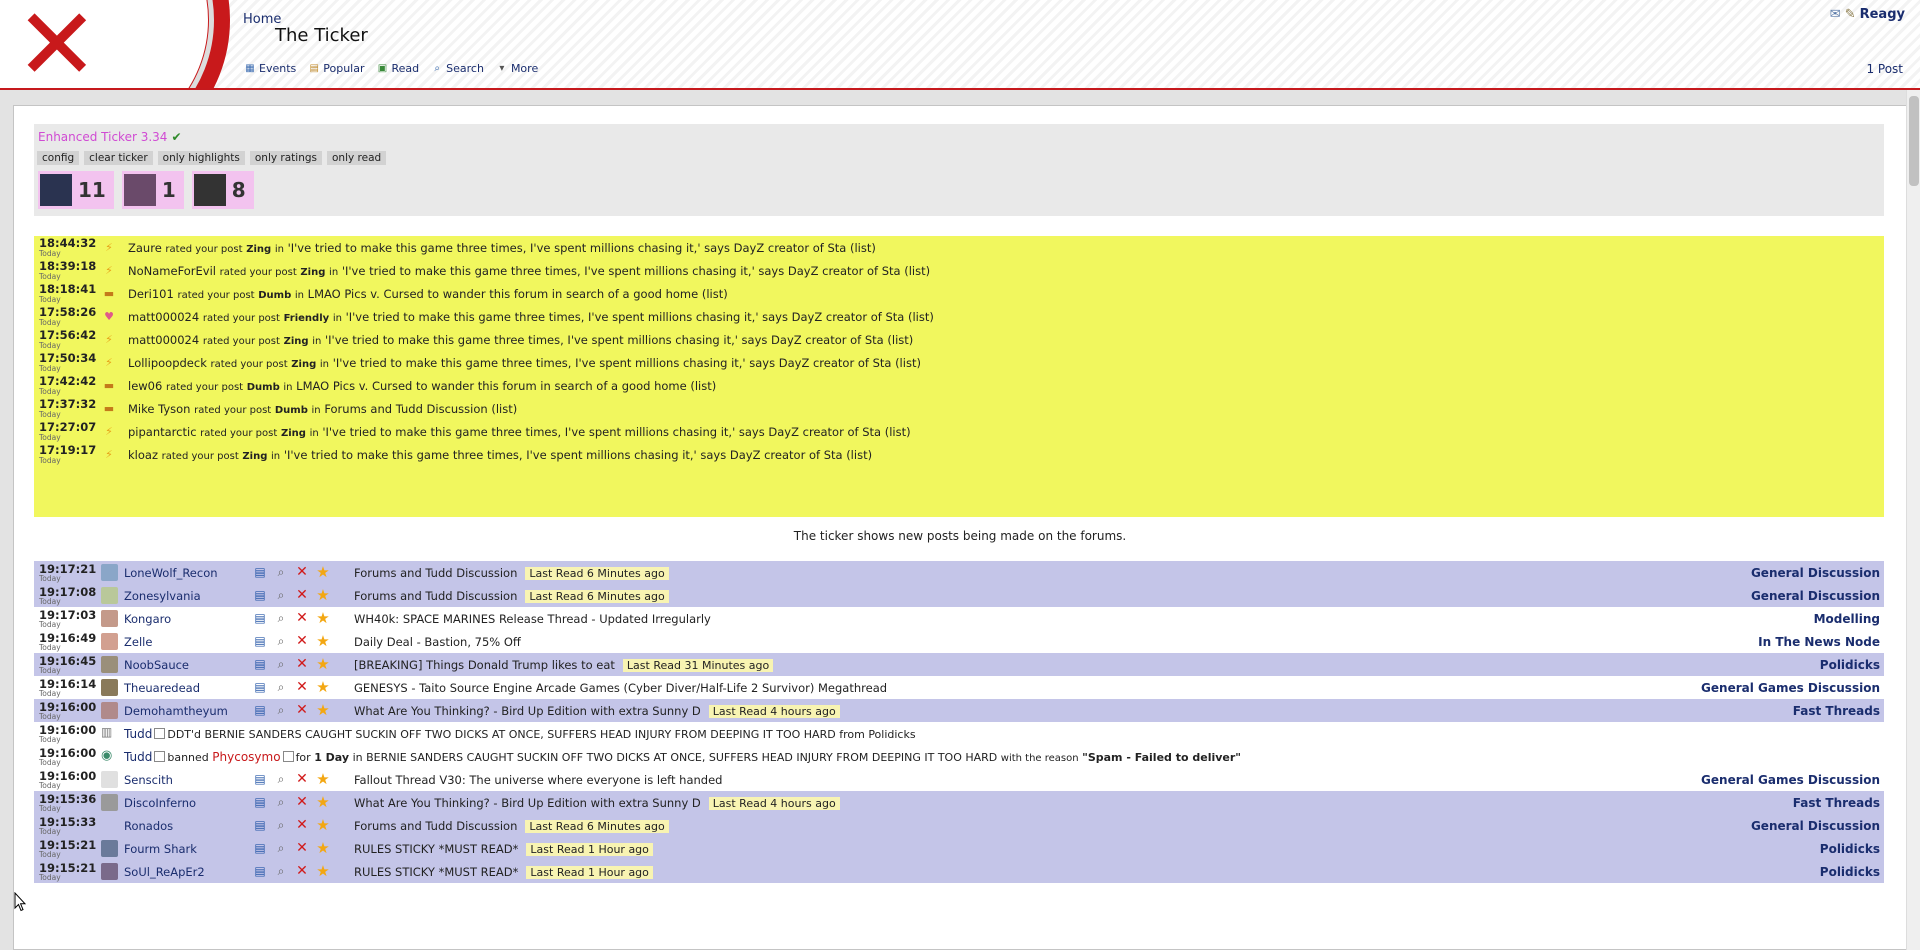  What do you see at coordinates (246, 757) in the screenshot?
I see `event-victim: Phycosymo` at bounding box center [246, 757].